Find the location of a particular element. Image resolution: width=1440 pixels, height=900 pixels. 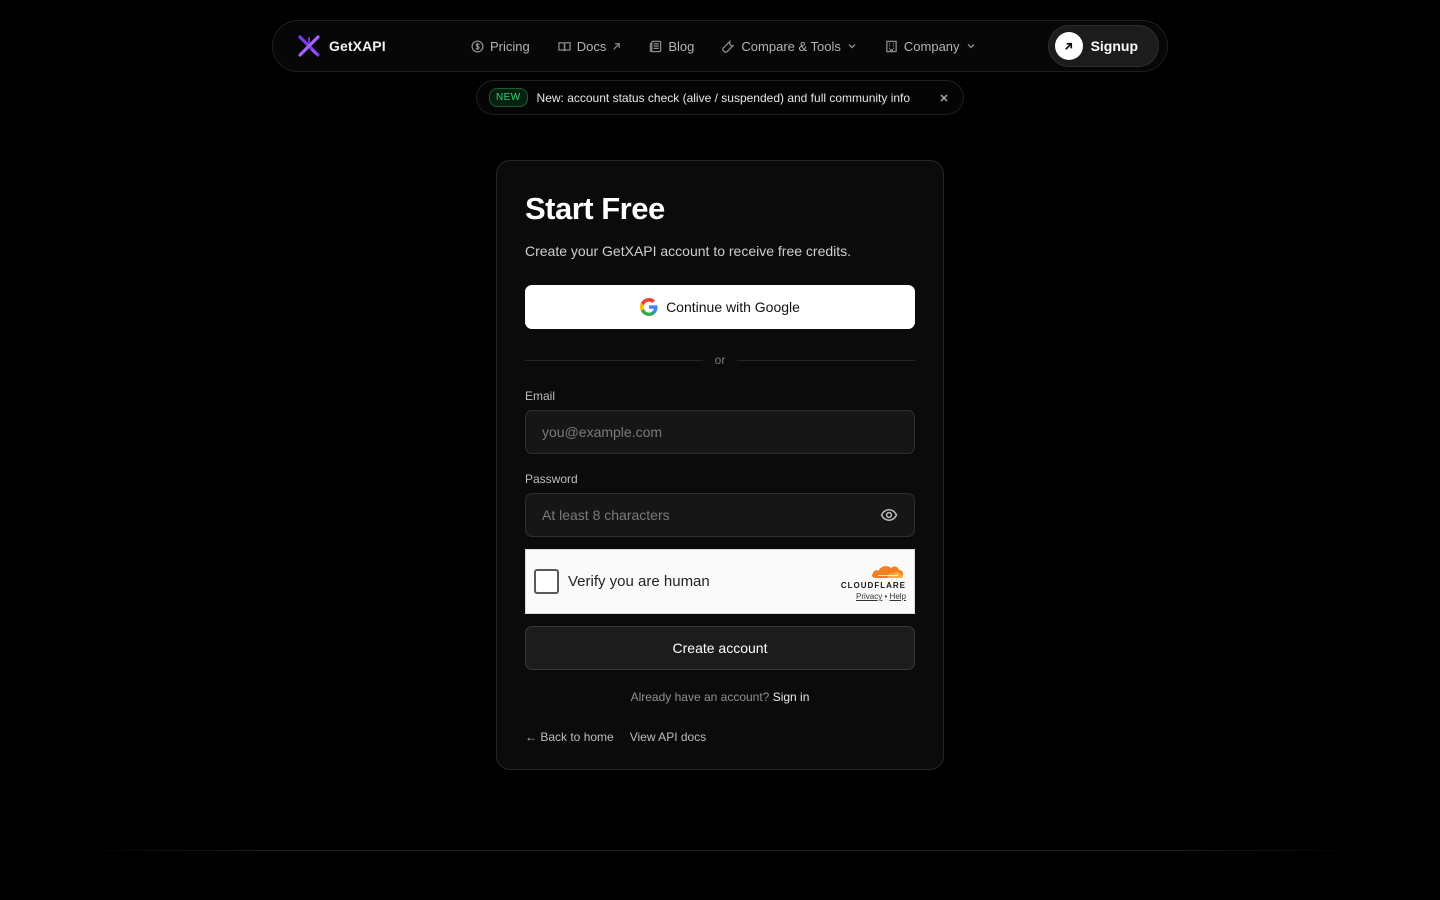

password-field is located at coordinates (711, 515).